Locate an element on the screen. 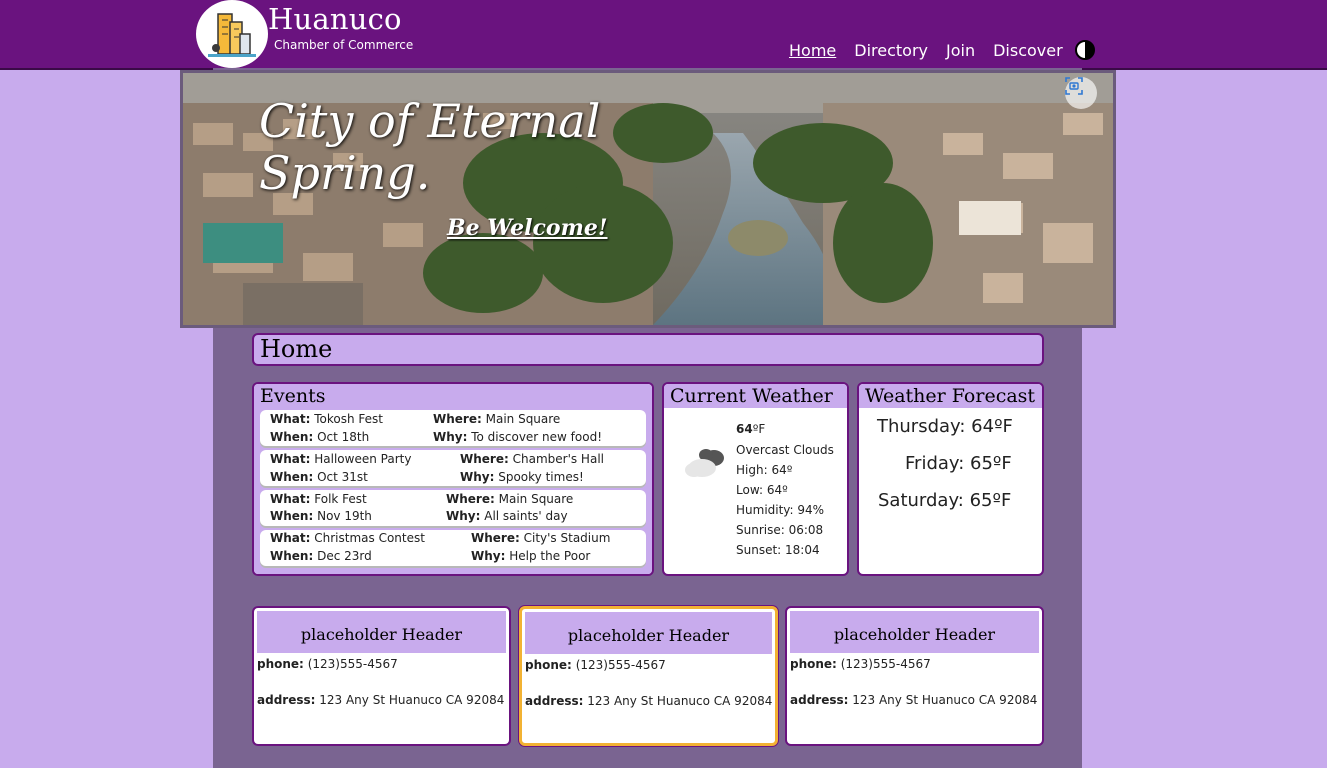 The image size is (1327, 768). building-icon is located at coordinates (232, 35).